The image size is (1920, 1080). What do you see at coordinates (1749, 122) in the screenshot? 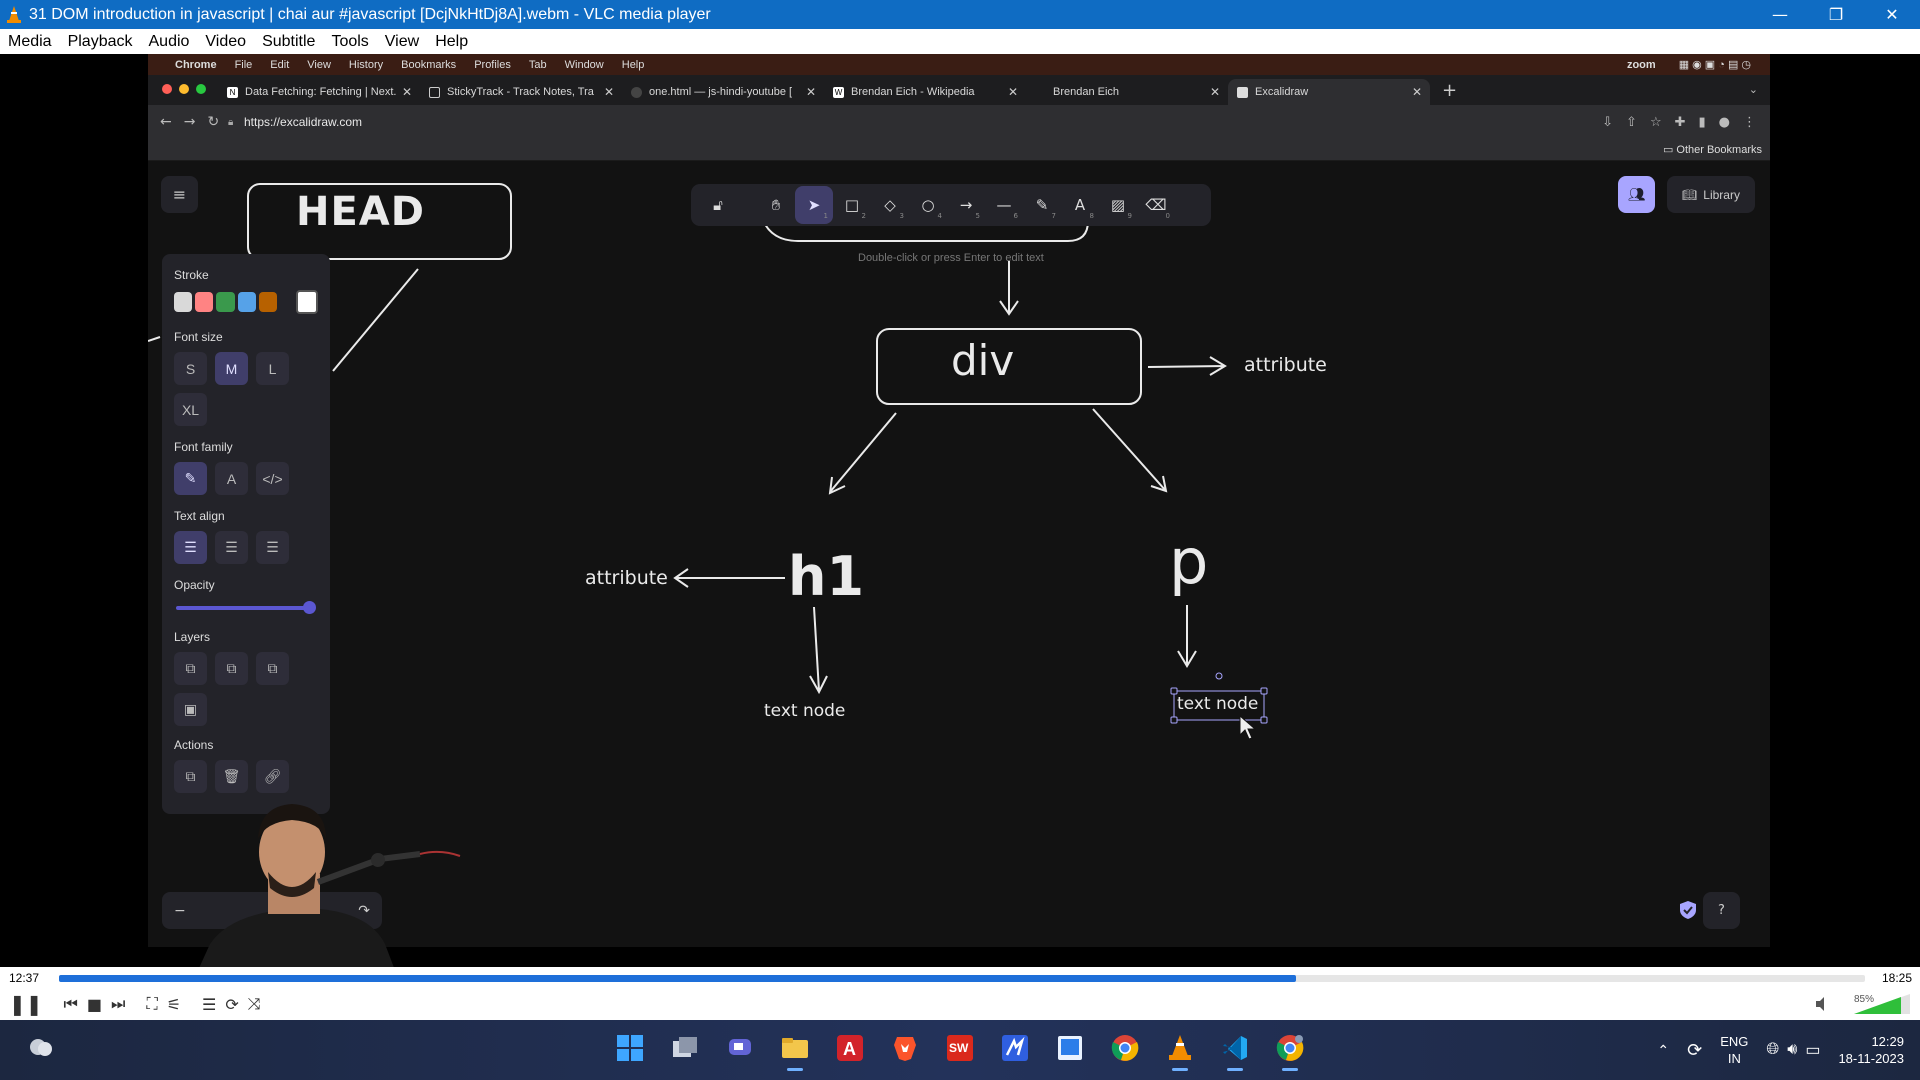
I see `chrome-menu-icon: ⋮` at bounding box center [1749, 122].